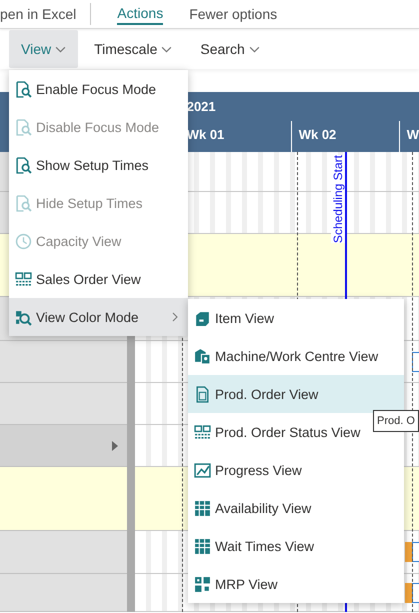  Describe the element at coordinates (412, 134) in the screenshot. I see `week-label: W` at that location.